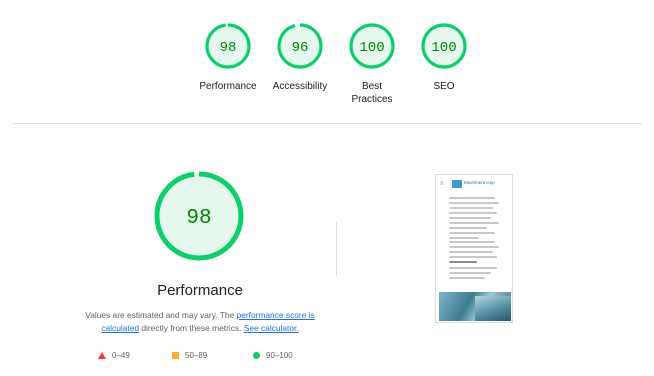 The image size is (654, 376). What do you see at coordinates (279, 355) in the screenshot?
I see `legend-pass-label: 90–100` at bounding box center [279, 355].